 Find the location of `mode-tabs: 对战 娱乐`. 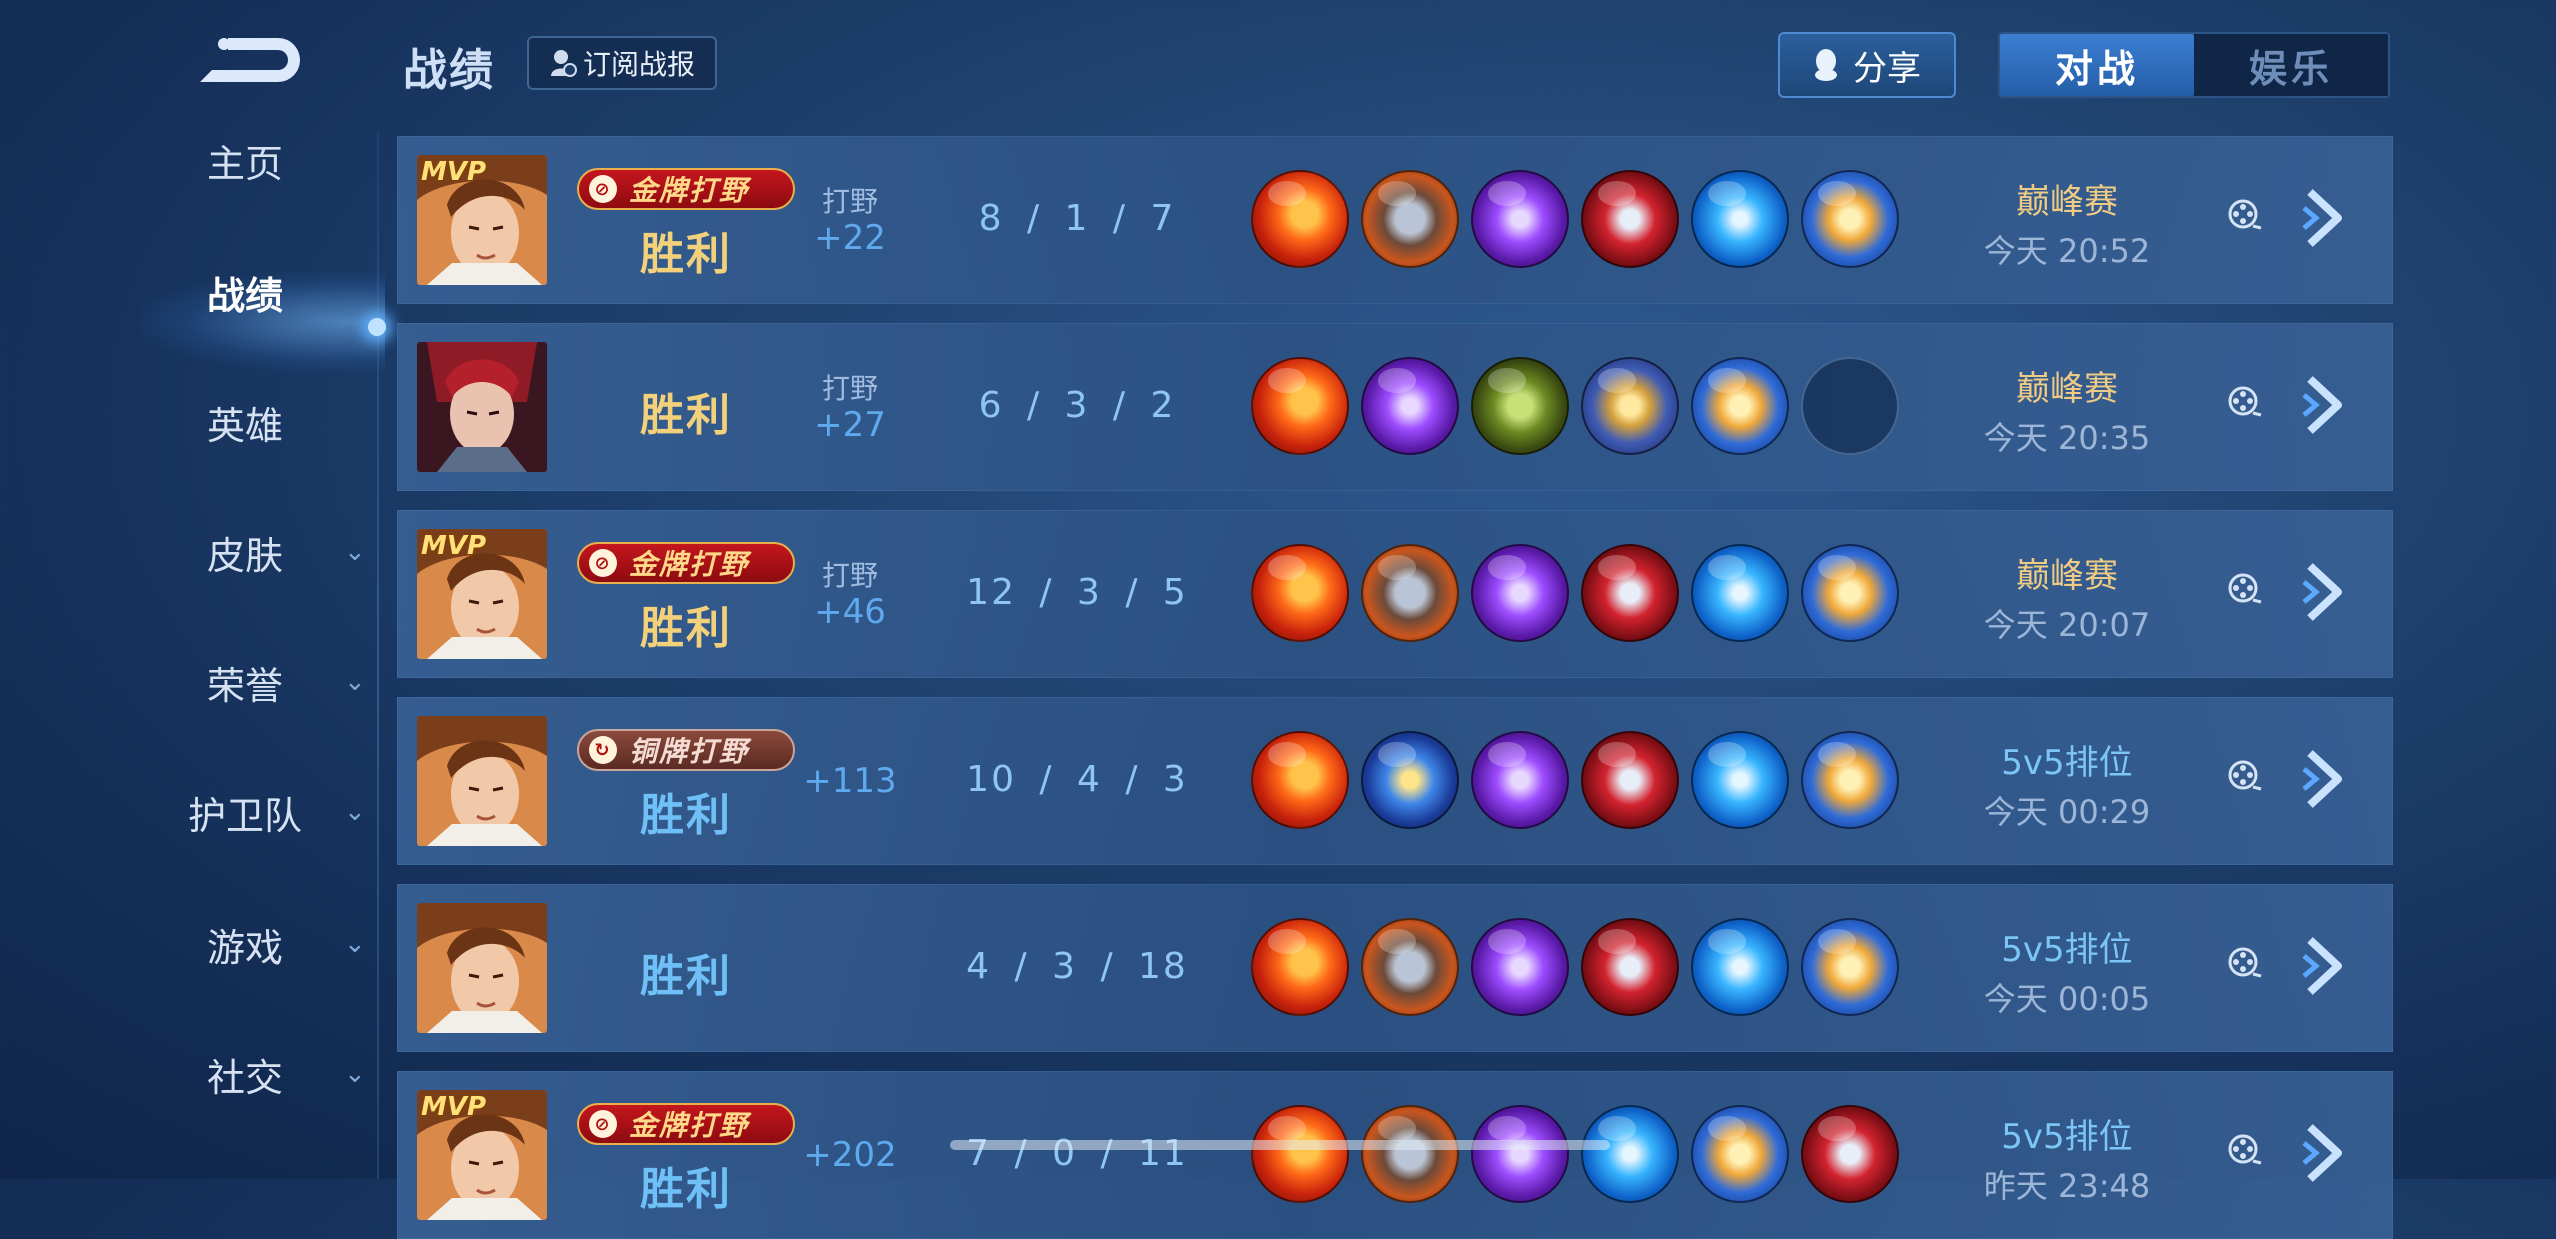

mode-tabs: 对战 娱乐 is located at coordinates (2194, 65).